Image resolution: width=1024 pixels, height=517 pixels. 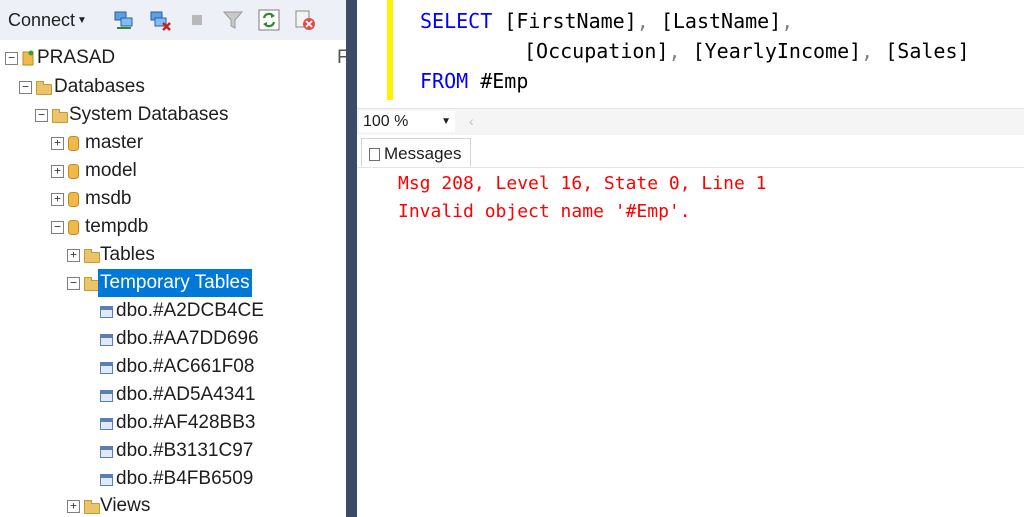 I want to click on connect-button: Connect ▼, so click(x=47, y=20).